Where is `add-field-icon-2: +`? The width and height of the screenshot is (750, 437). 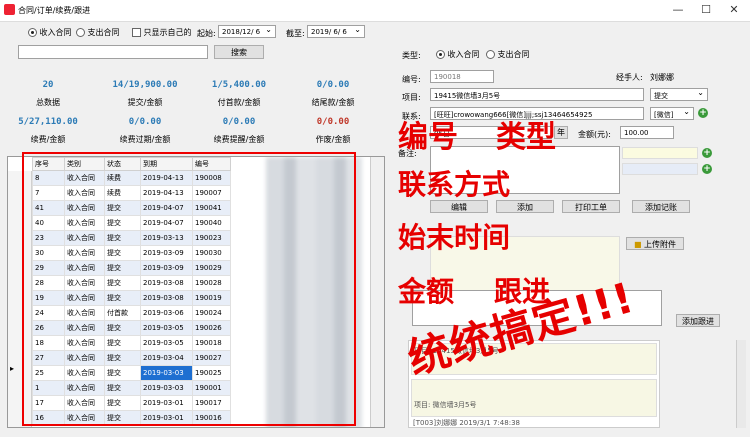 add-field-icon-2: + is located at coordinates (707, 169).